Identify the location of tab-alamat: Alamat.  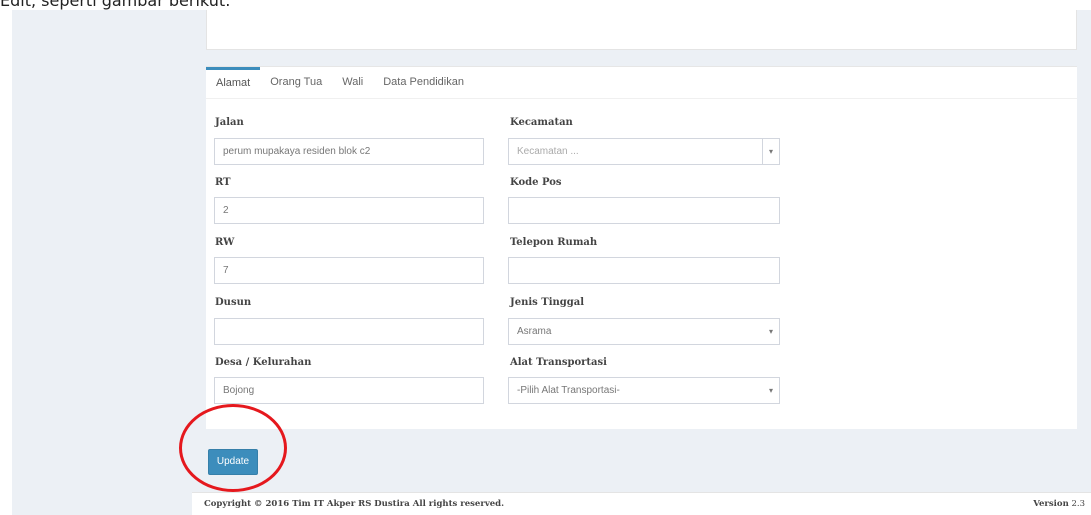
(233, 83).